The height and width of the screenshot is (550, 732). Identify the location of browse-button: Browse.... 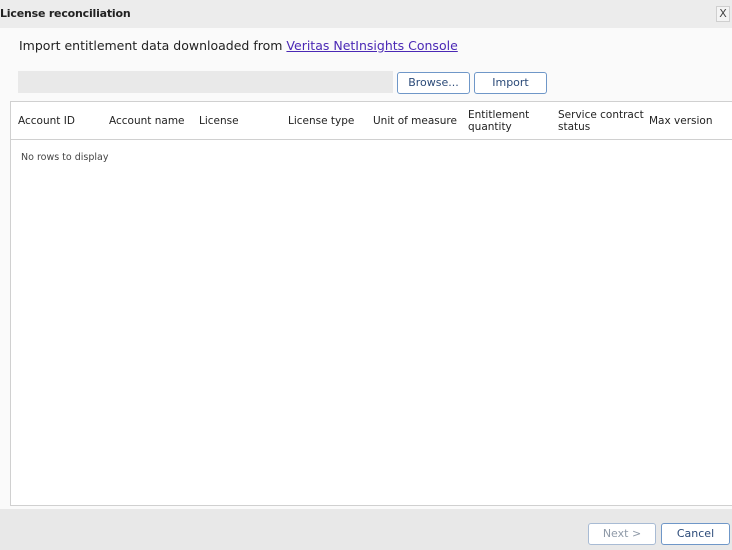
(433, 83).